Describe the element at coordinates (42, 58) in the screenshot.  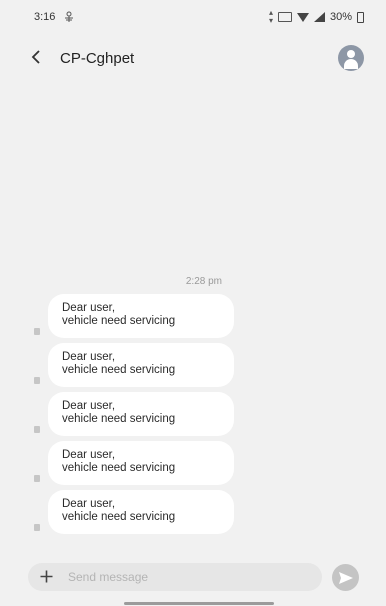
I see `back-button` at that location.